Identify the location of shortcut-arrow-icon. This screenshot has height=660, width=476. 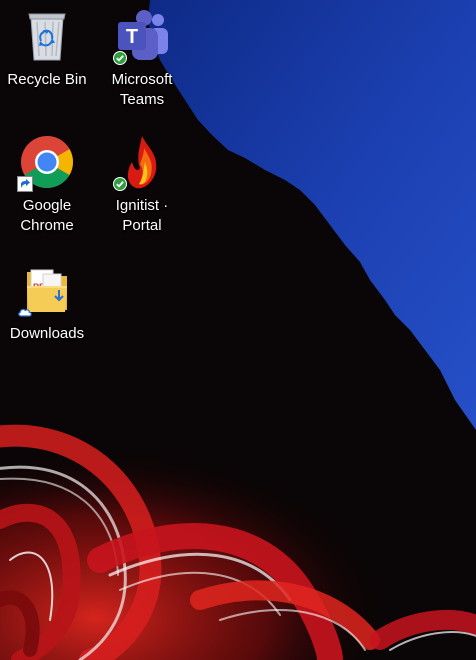
(25, 184).